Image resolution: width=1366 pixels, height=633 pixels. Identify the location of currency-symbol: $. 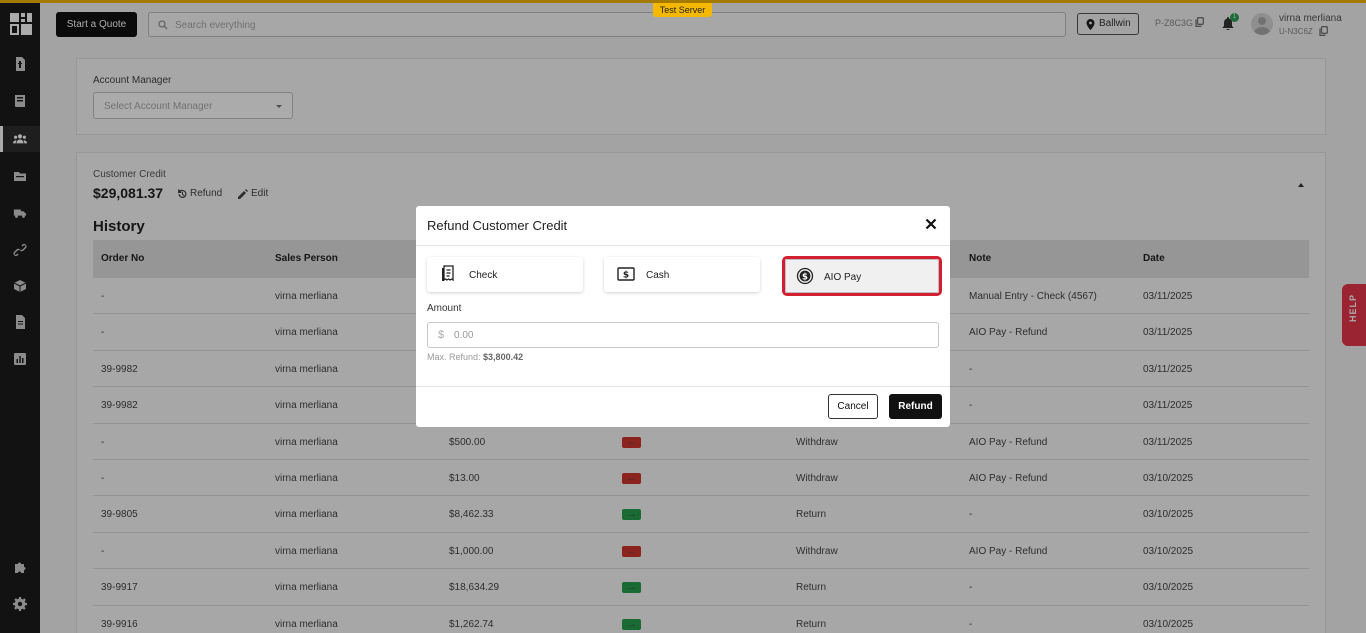
(441, 335).